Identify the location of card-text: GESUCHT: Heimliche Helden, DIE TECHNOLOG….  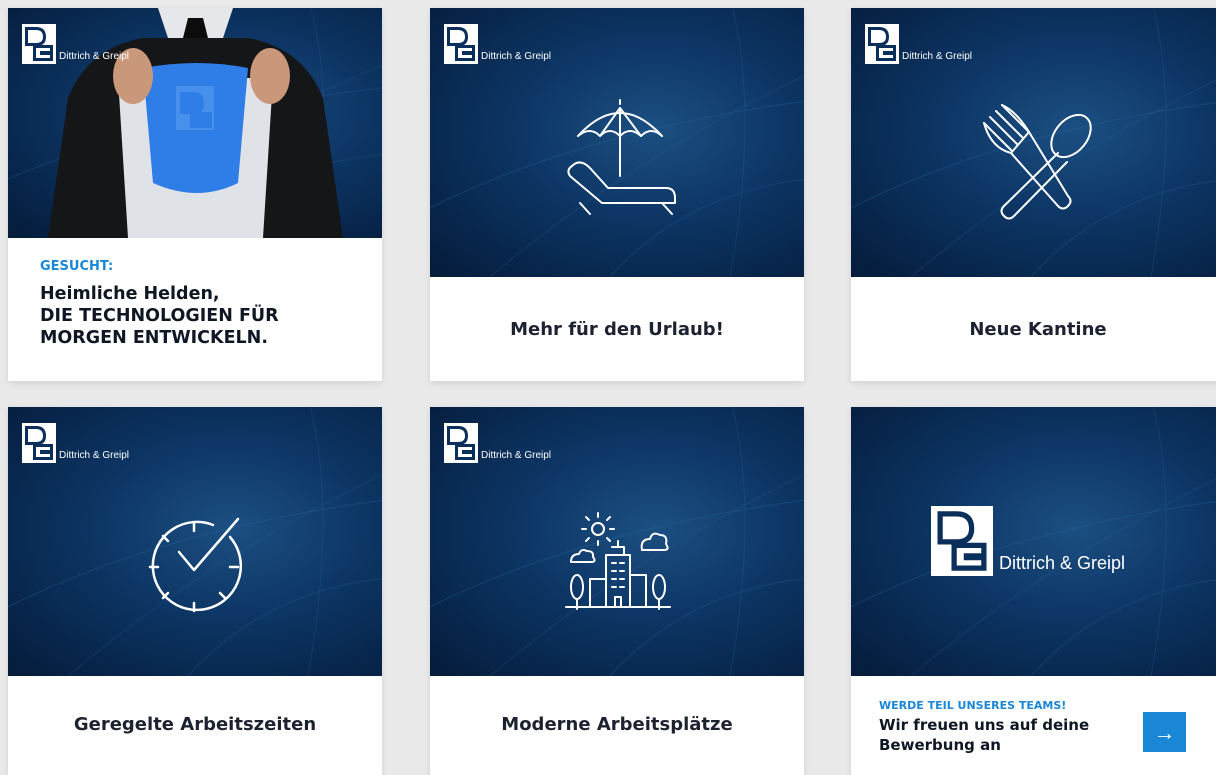
(195, 309).